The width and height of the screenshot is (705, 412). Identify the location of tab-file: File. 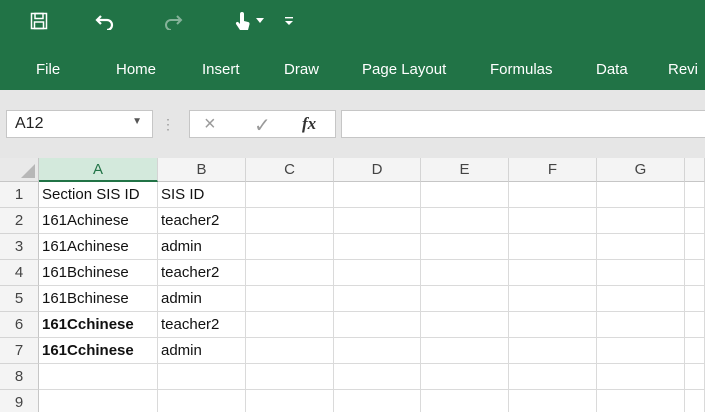
(48, 70).